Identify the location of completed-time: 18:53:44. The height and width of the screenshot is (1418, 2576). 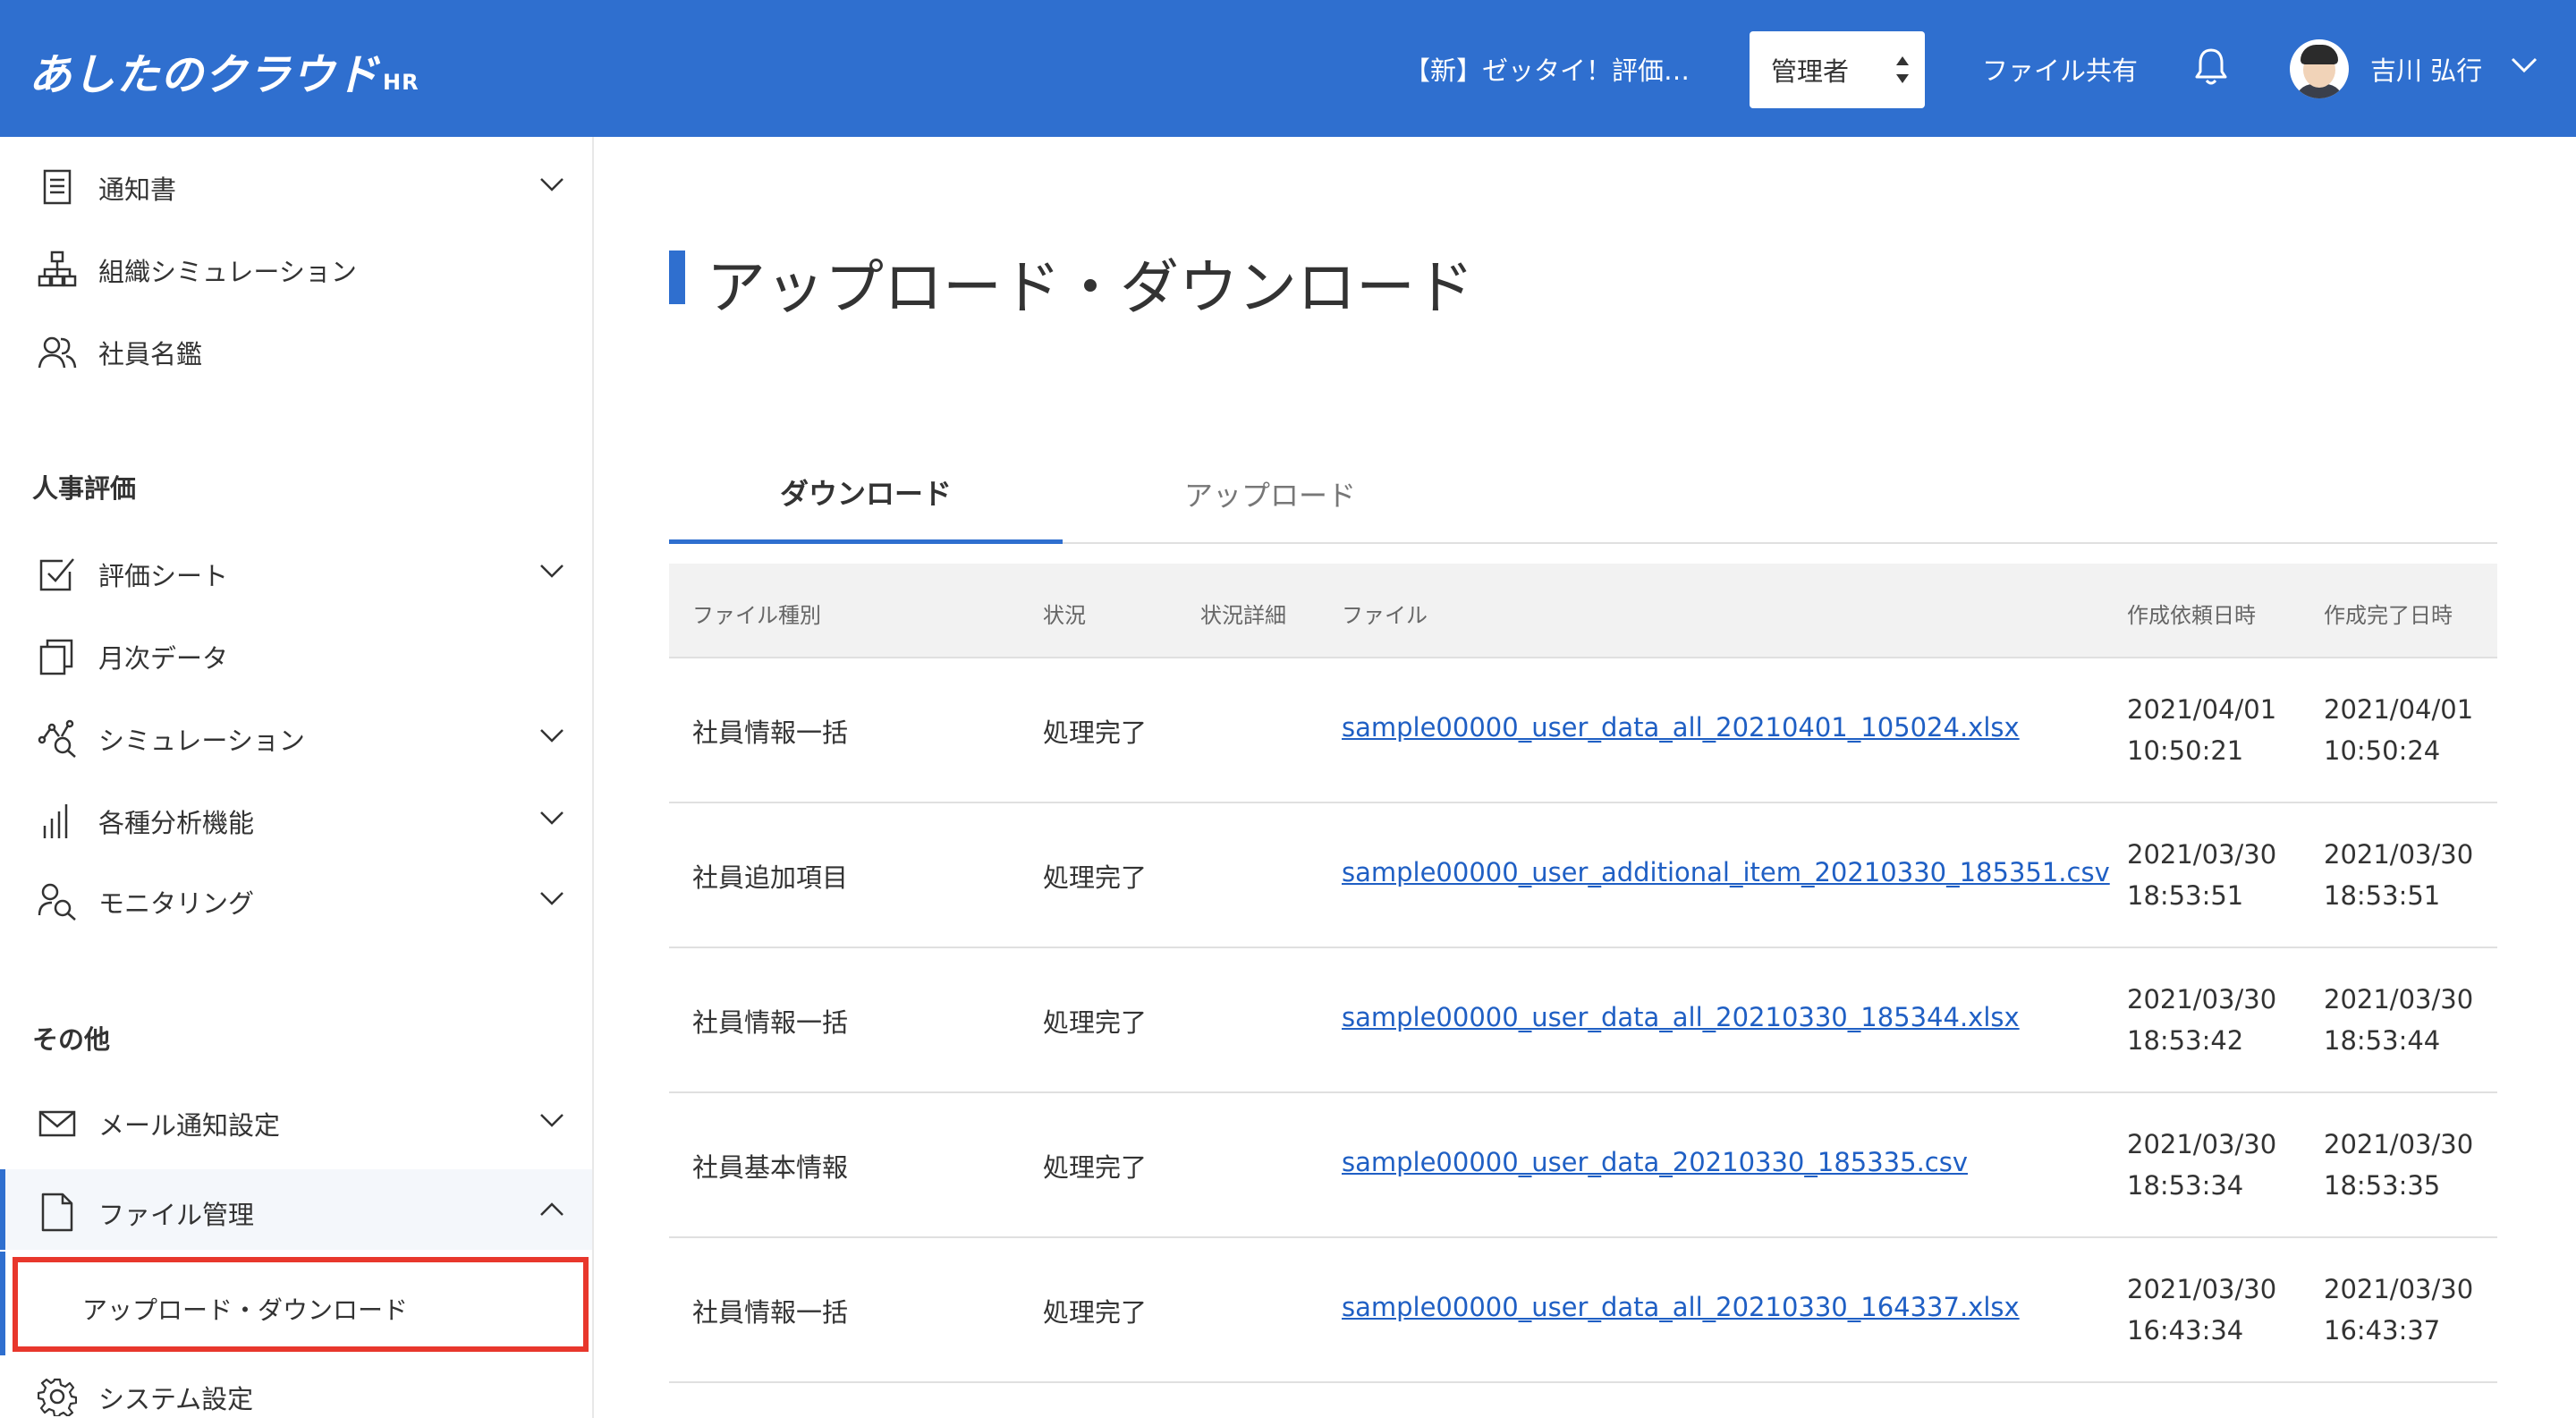
(2382, 1040).